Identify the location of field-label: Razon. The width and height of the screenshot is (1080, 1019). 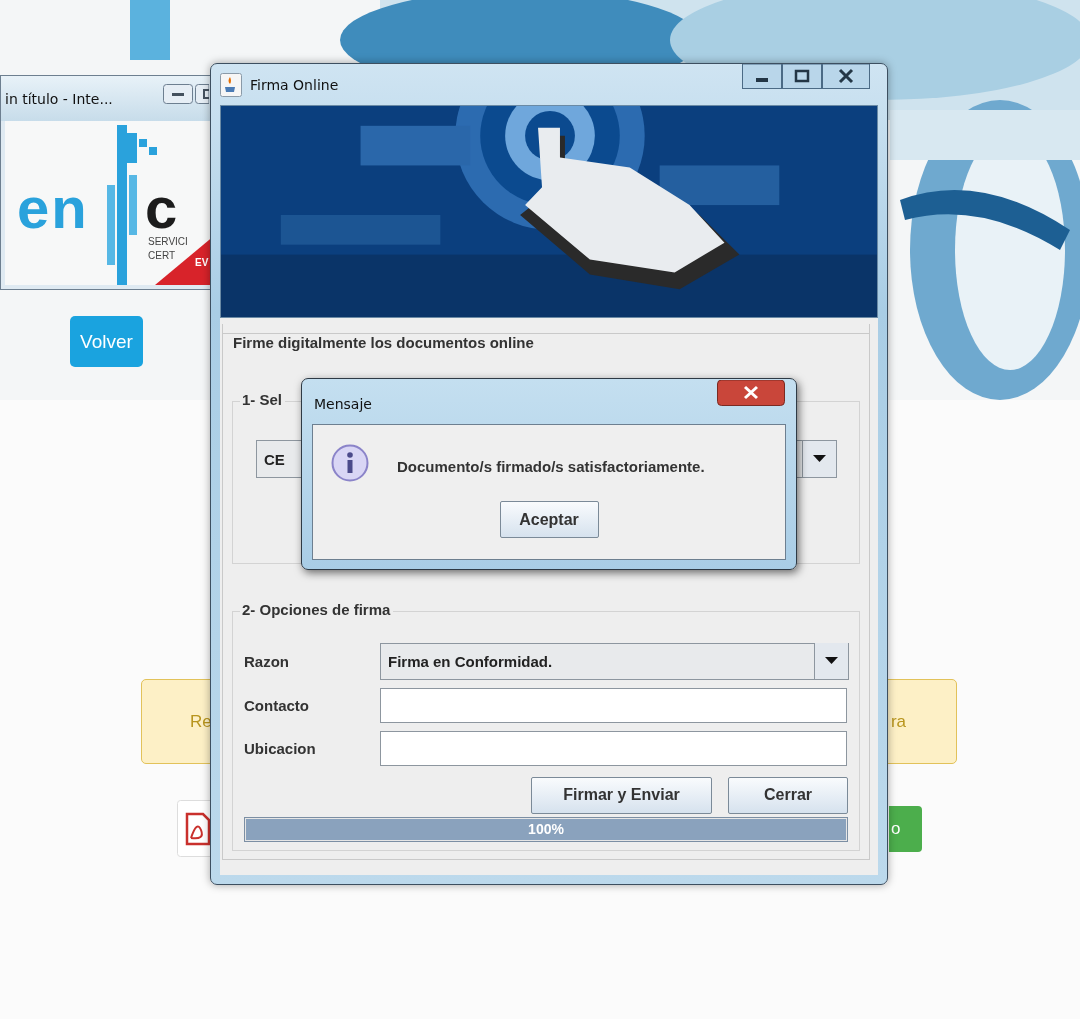
(267, 661).